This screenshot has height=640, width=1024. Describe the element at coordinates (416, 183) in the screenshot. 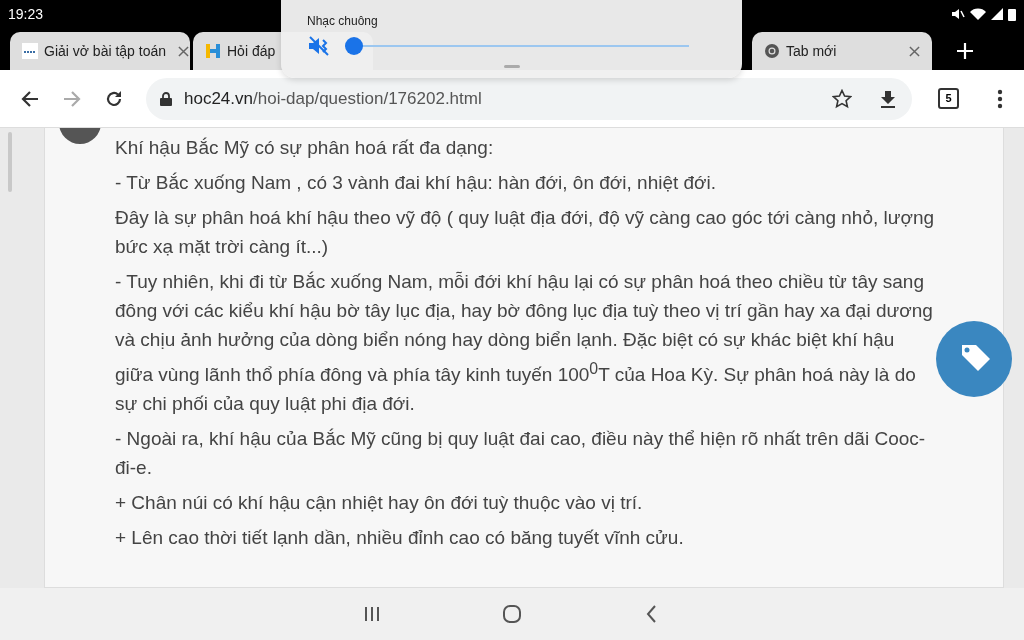

I see `answer-paragraph: - Từ Bắc xuống Nam , có 3 vành đai khí hậu: hàn đới, ôn đới, nhiệt đới.` at that location.